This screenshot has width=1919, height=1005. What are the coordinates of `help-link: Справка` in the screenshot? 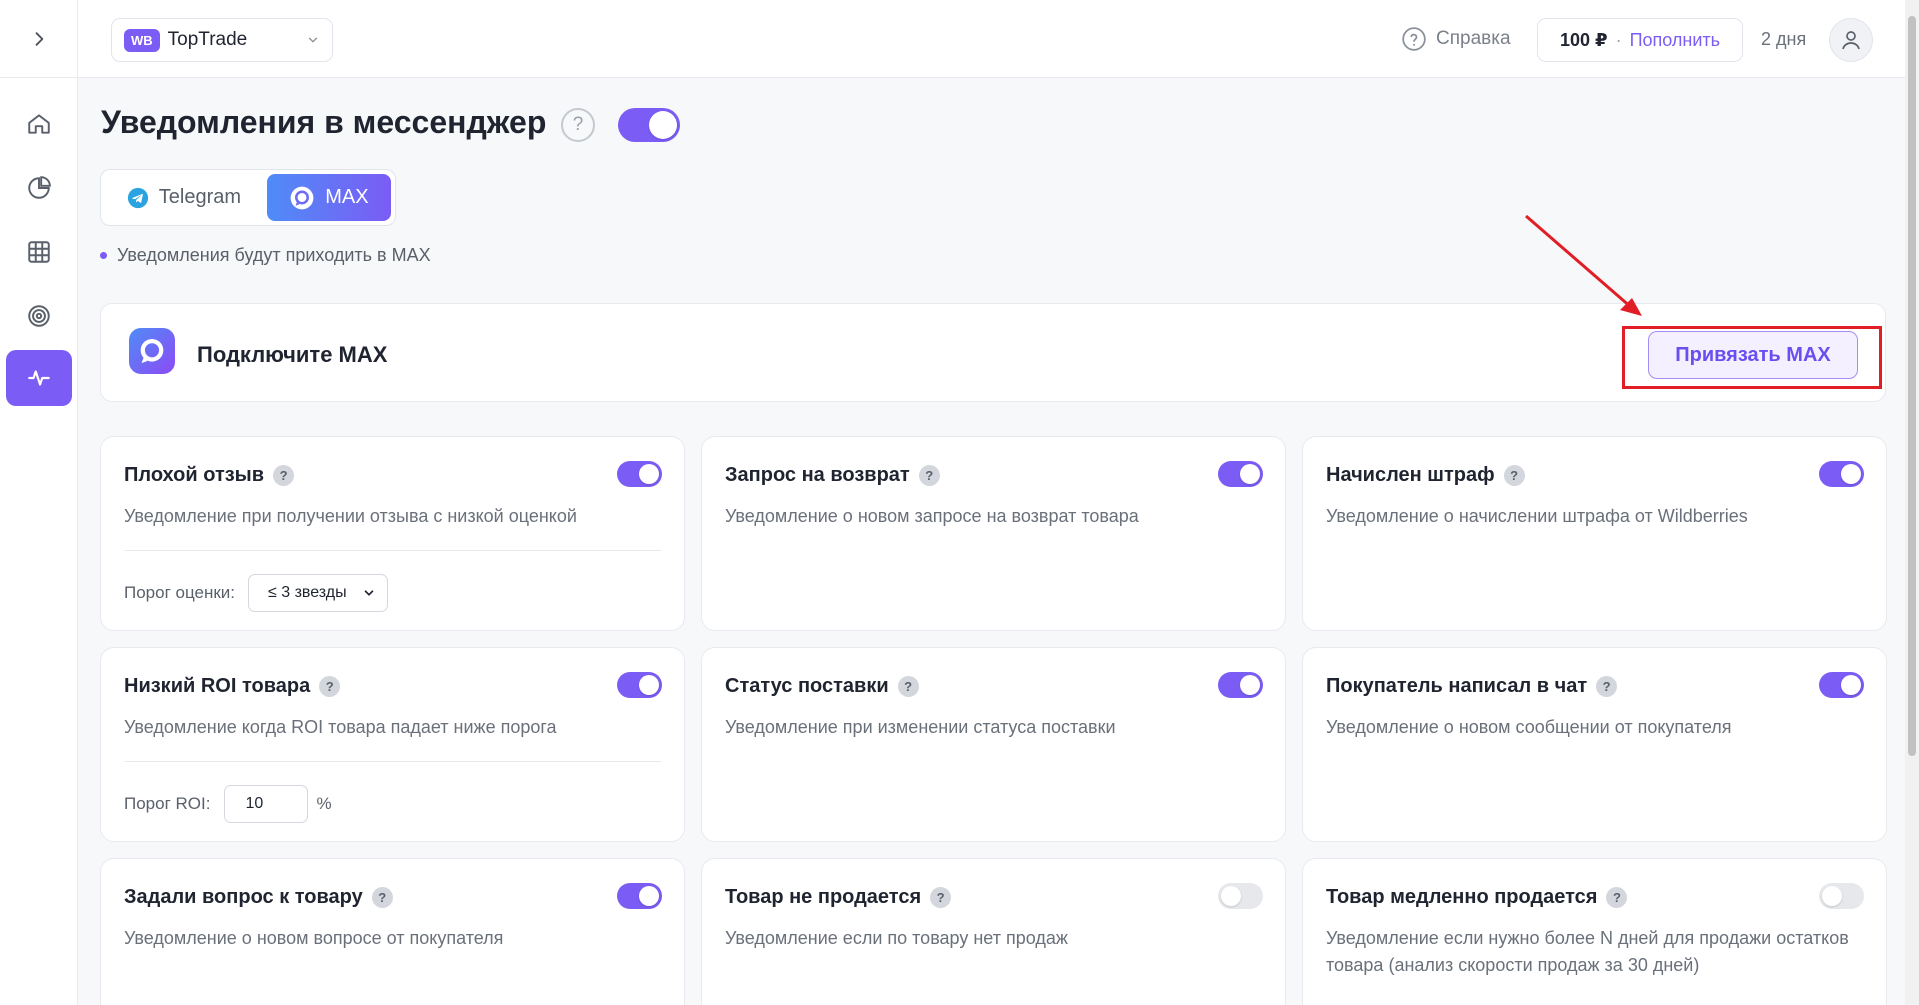 It's located at (1456, 39).